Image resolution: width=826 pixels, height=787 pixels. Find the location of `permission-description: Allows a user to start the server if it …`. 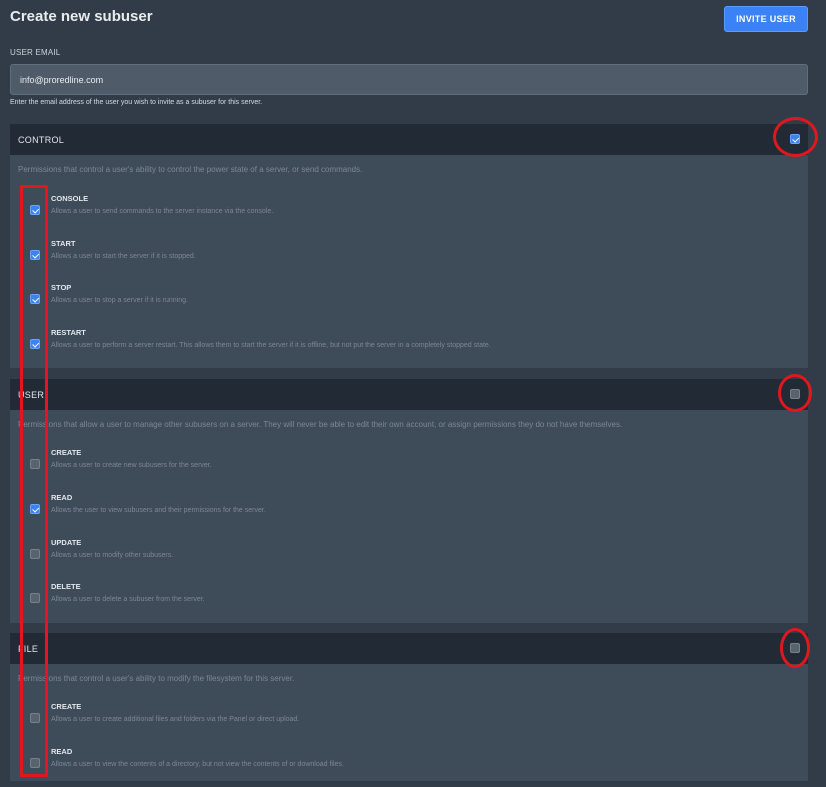

permission-description: Allows a user to start the server if it … is located at coordinates (123, 256).